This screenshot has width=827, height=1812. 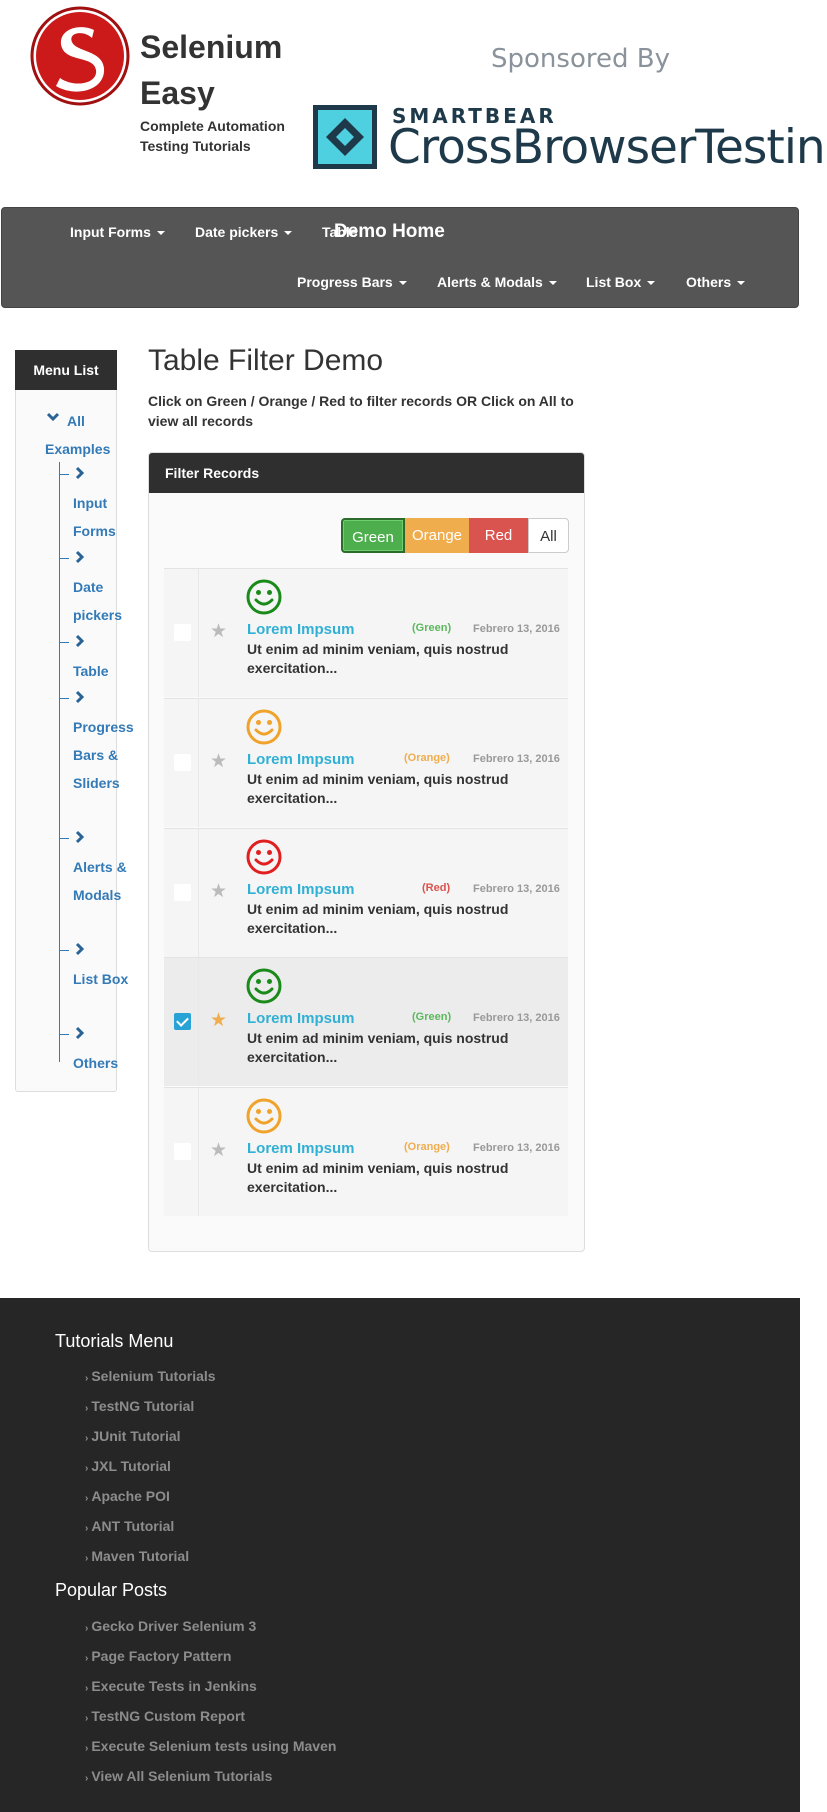 What do you see at coordinates (103, 671) in the screenshot?
I see `sidebar-item-table: Table` at bounding box center [103, 671].